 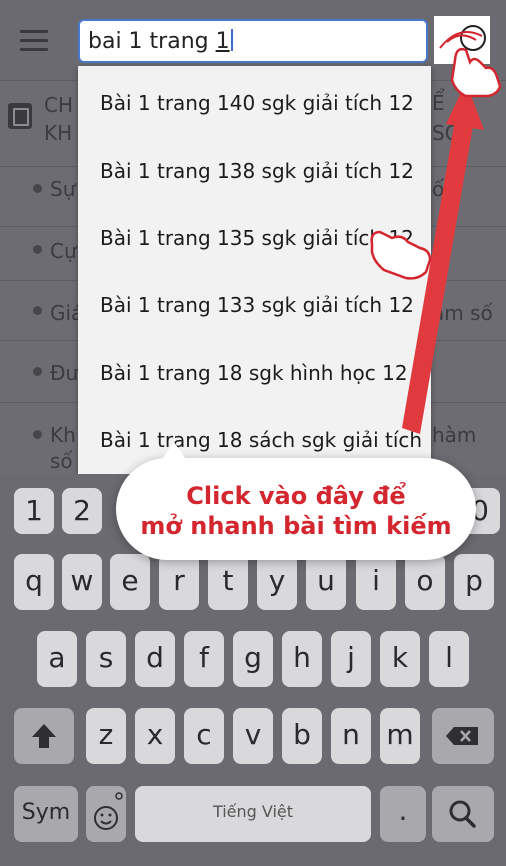 What do you see at coordinates (64, 373) in the screenshot?
I see `list-item-label: Đư` at bounding box center [64, 373].